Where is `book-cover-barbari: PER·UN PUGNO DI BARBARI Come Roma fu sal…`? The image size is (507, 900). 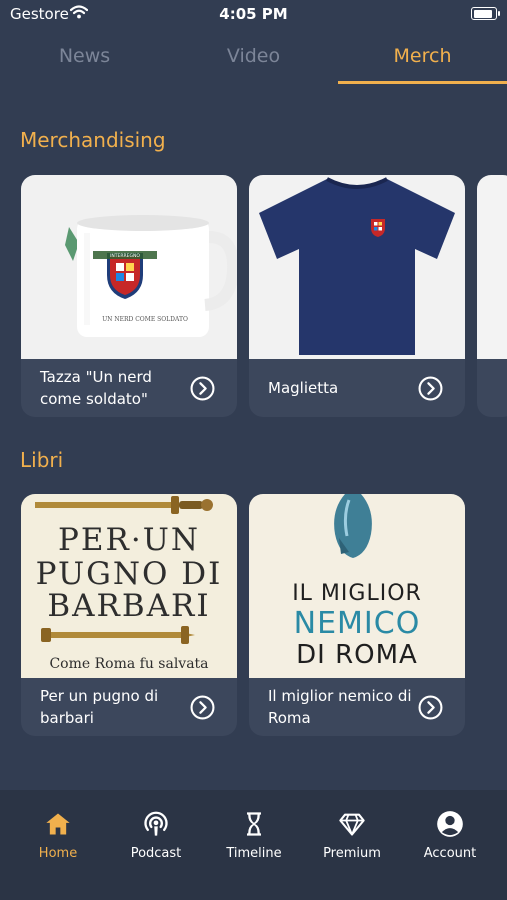
book-cover-barbari: PER·UN PUGNO DI BARBARI Come Roma fu sal… is located at coordinates (129, 586).